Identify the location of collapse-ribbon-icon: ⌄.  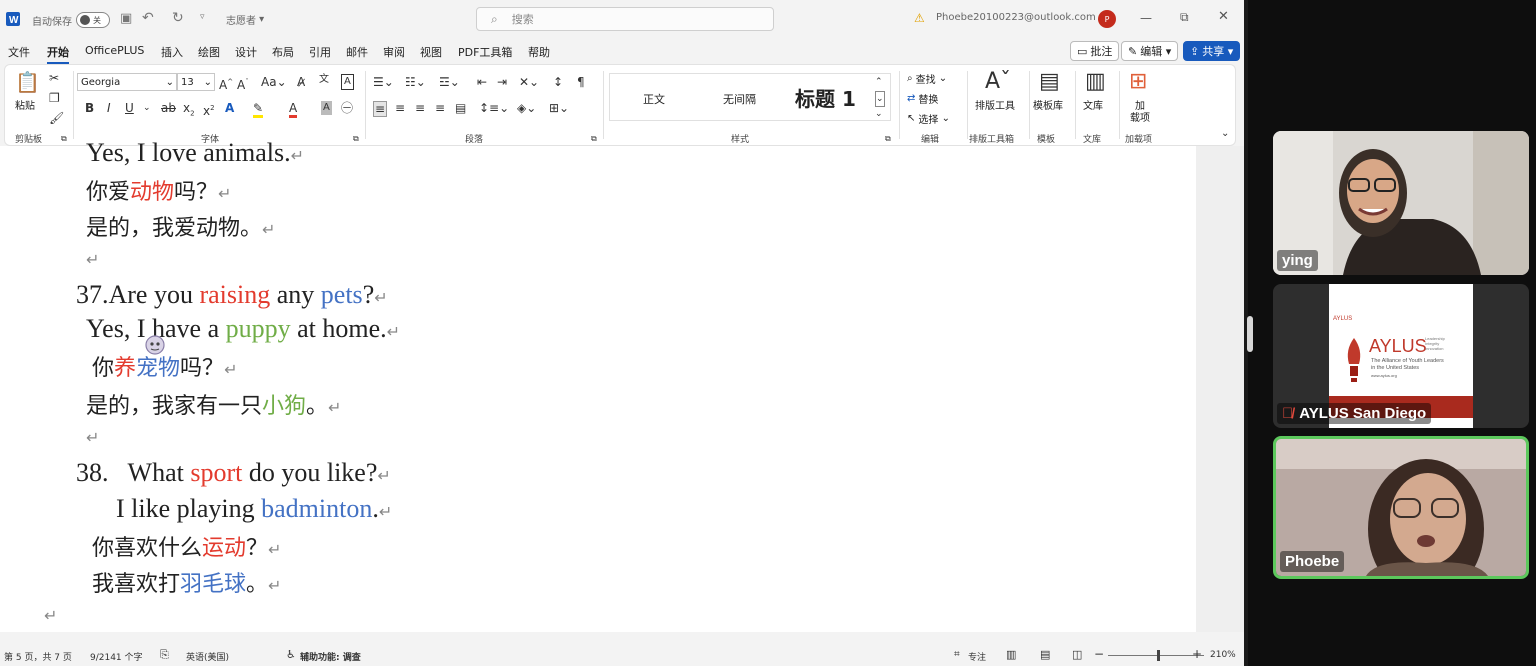
(1225, 134).